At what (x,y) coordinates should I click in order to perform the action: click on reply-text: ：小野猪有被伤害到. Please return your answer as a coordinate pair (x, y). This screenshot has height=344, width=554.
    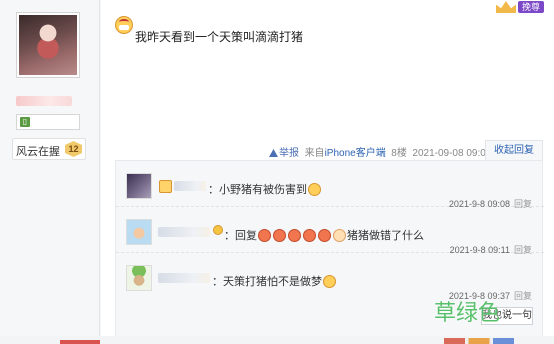
    Looking at the image, I should click on (265, 189).